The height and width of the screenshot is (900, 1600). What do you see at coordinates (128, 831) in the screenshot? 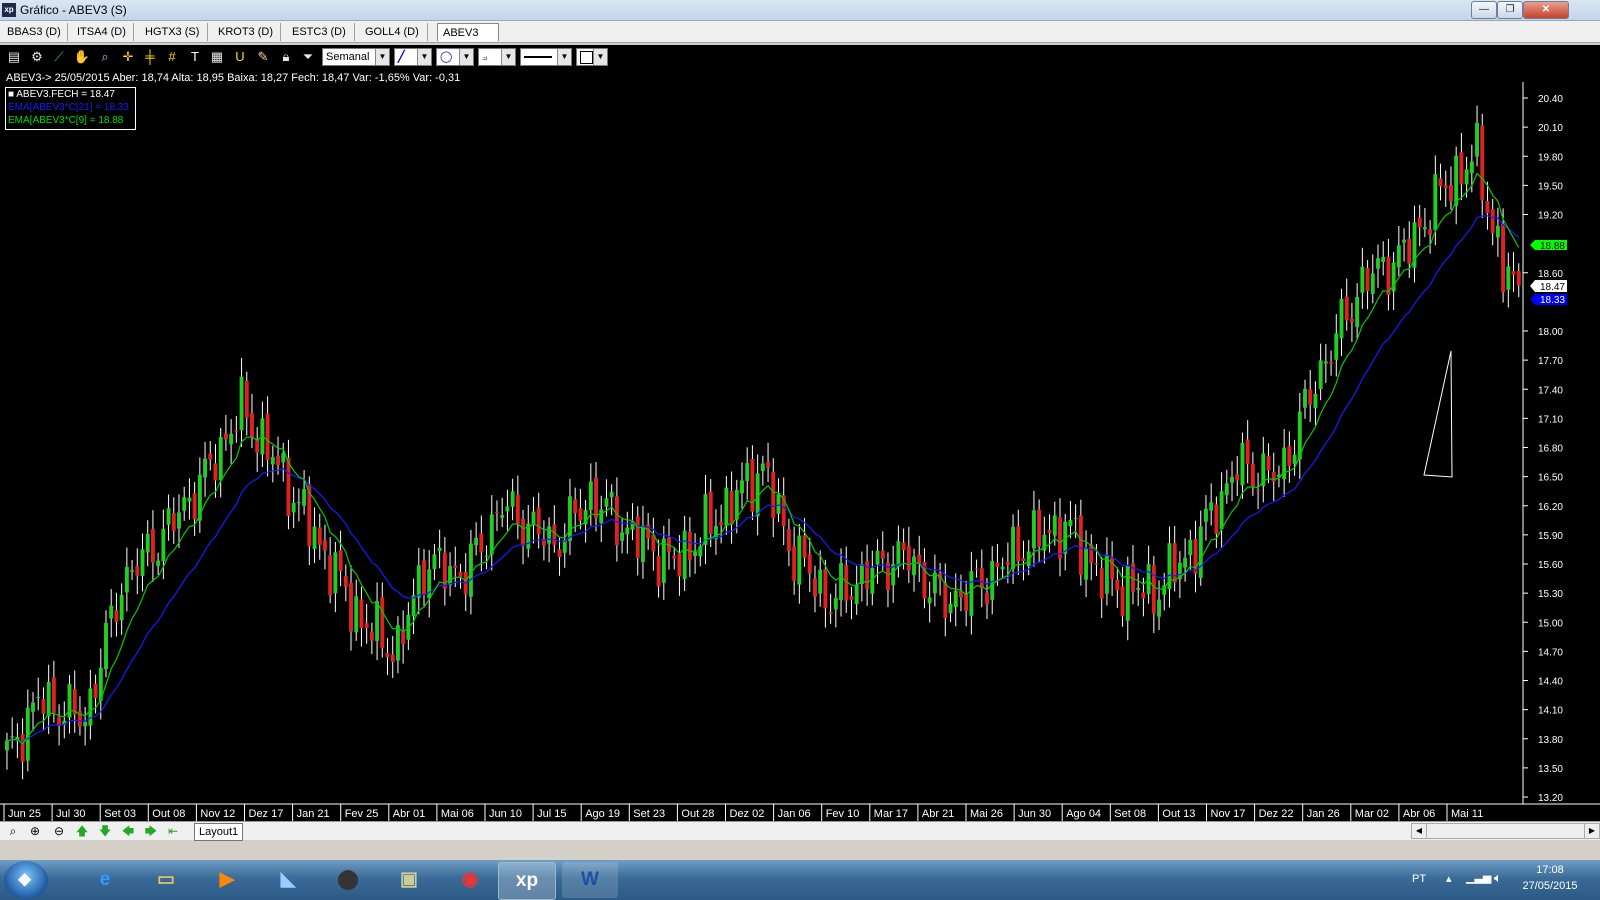
I see `arrow-left-icon: 🡄` at bounding box center [128, 831].